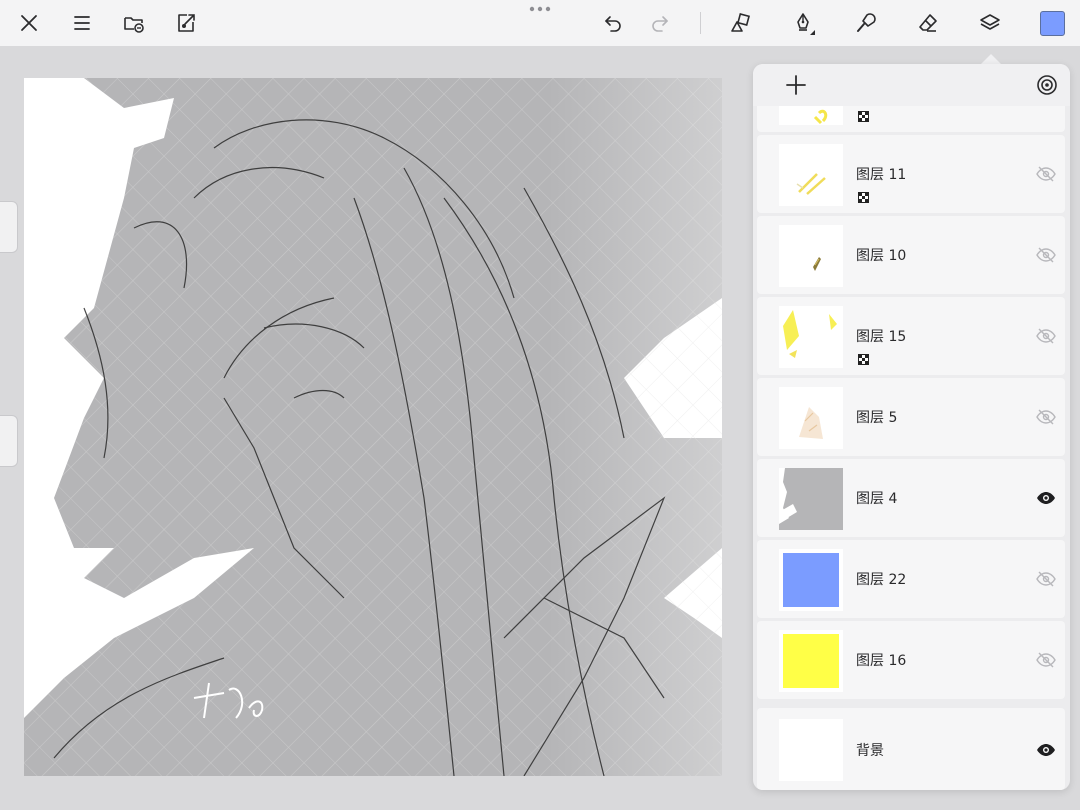 The width and height of the screenshot is (1080, 810). Describe the element at coordinates (881, 175) in the screenshot. I see `layer-name: 图层 11` at that location.